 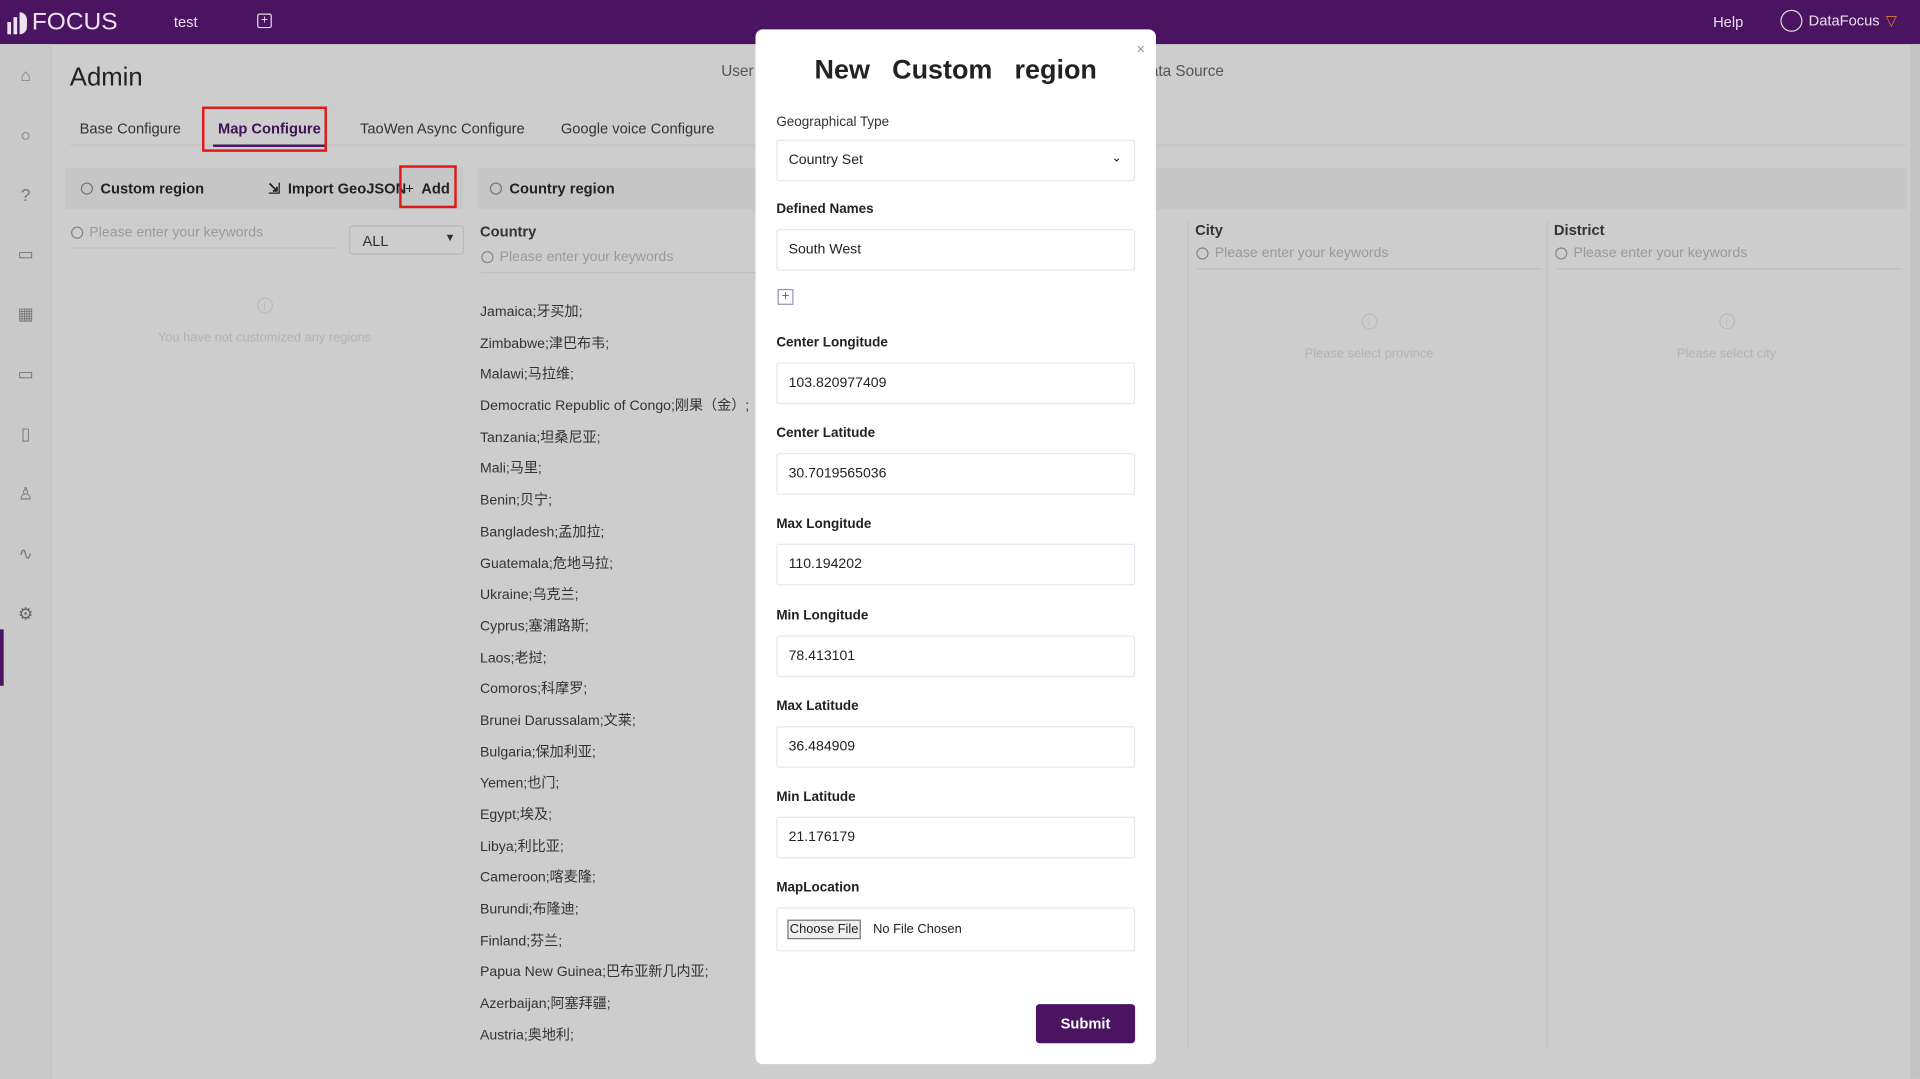 What do you see at coordinates (264, 21) in the screenshot?
I see `add-tab-icon: +` at bounding box center [264, 21].